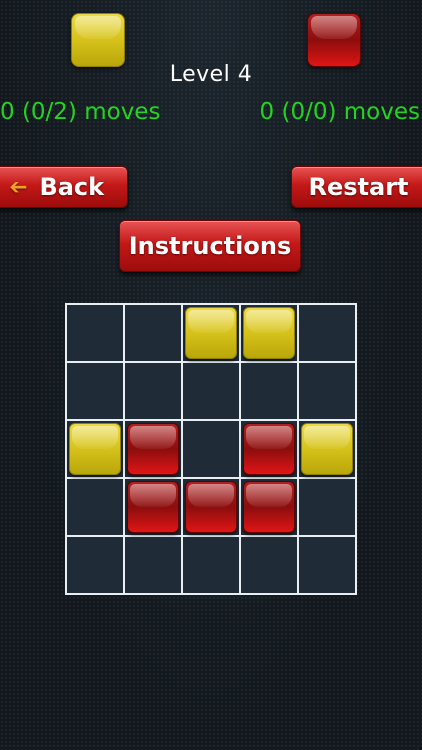  I want to click on board-cell-r2-c4, so click(327, 449).